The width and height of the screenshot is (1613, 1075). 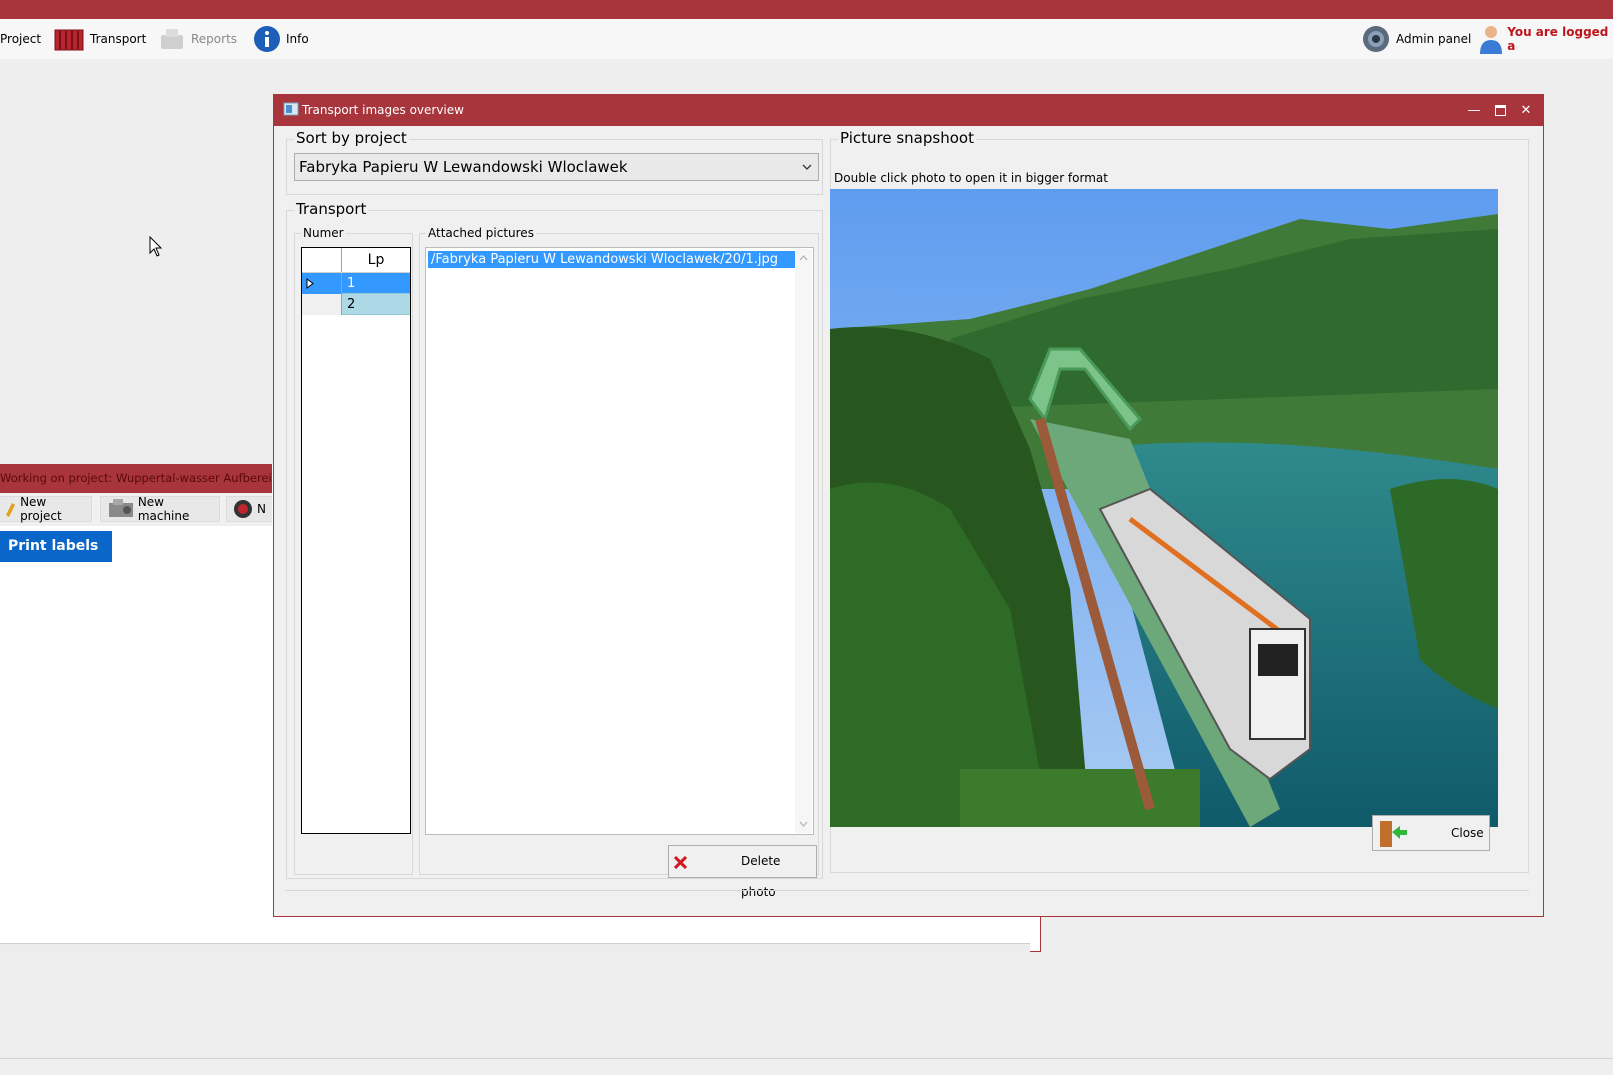 I want to click on background-window-toolbar: New project New machine N, so click(x=136, y=509).